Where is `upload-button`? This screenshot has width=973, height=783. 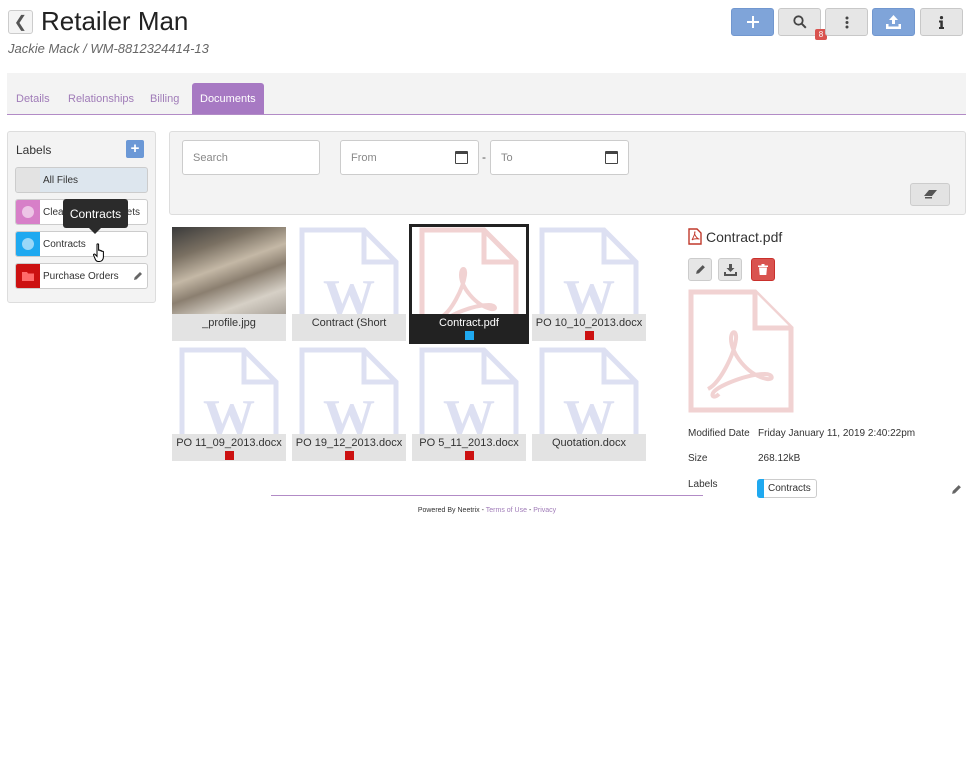 upload-button is located at coordinates (893, 22).